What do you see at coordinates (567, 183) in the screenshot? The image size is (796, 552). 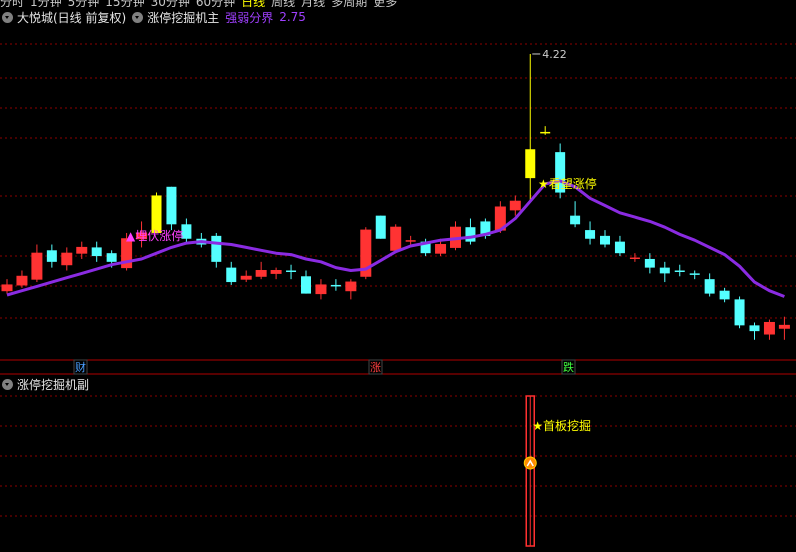 I see `annotation-watch-limit-up: ★看望涨停` at bounding box center [567, 183].